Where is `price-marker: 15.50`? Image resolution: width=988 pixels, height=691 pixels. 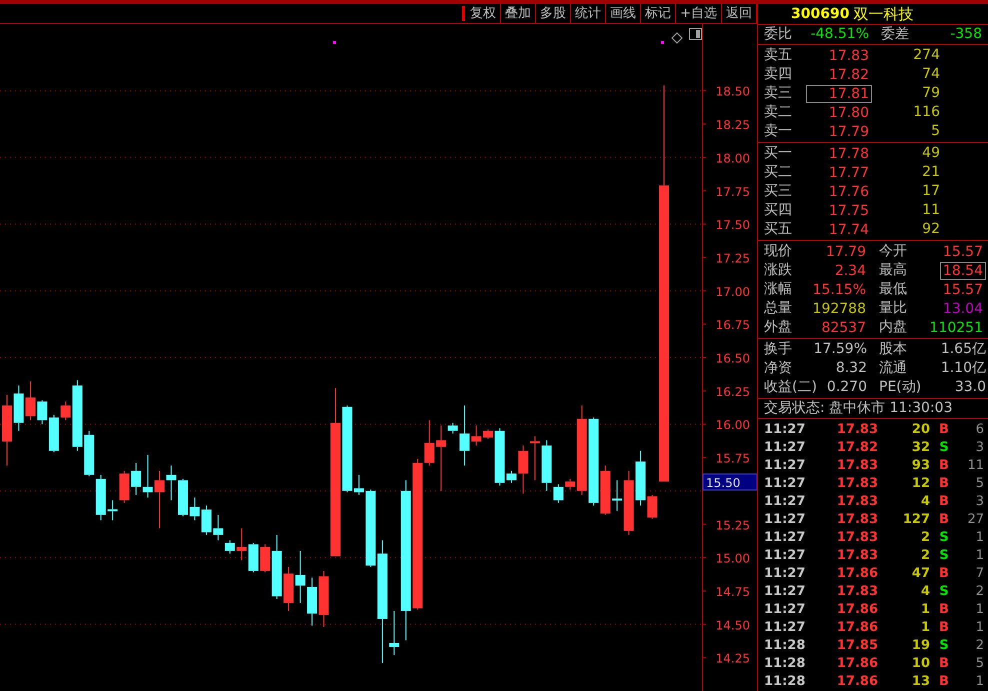 price-marker: 15.50 is located at coordinates (729, 482).